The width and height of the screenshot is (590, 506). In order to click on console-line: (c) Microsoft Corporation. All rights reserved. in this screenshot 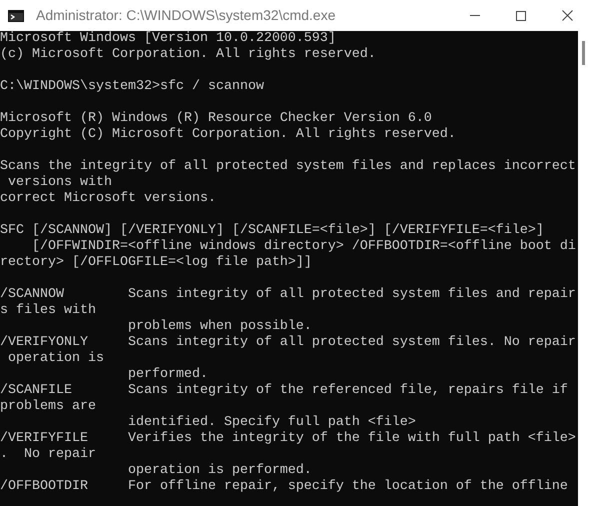, I will do `click(188, 55)`.